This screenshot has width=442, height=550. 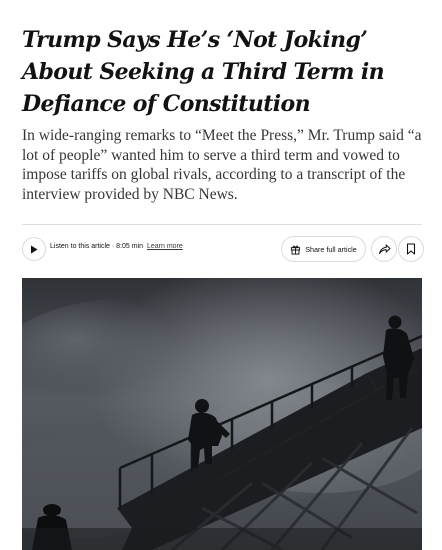 What do you see at coordinates (96, 246) in the screenshot?
I see `listen-duration: Listen to this article · 8:05 min` at bounding box center [96, 246].